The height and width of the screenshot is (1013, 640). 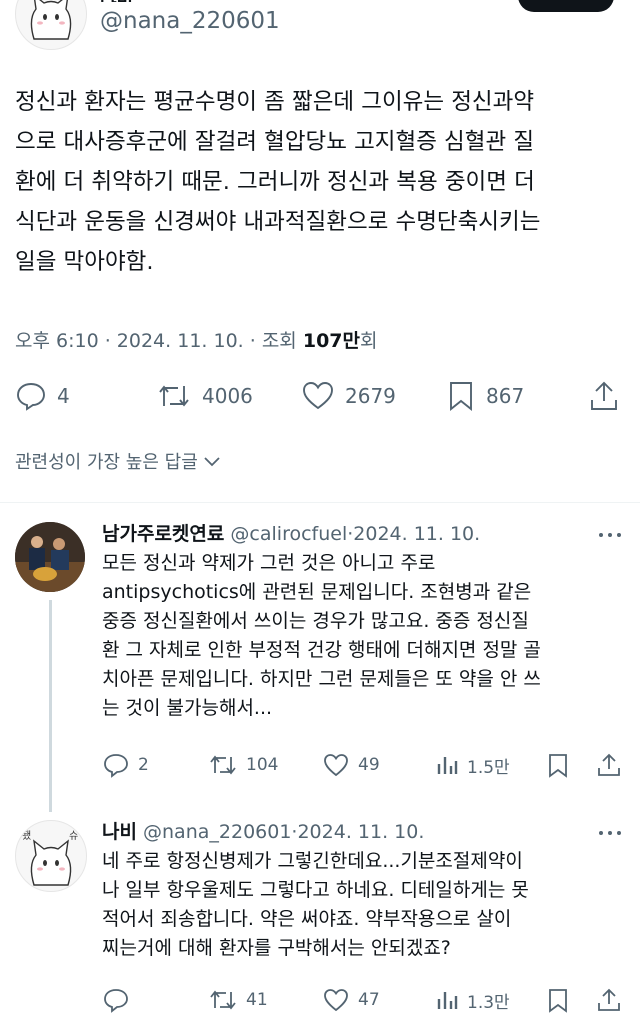 What do you see at coordinates (257, 1000) in the screenshot?
I see `reply2-retweet-count: 41` at bounding box center [257, 1000].